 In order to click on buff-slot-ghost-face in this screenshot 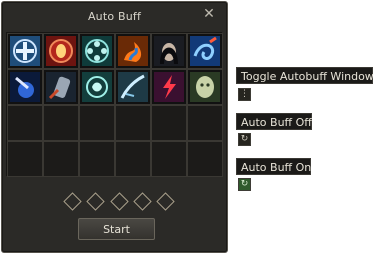, I will do `click(205, 87)`.